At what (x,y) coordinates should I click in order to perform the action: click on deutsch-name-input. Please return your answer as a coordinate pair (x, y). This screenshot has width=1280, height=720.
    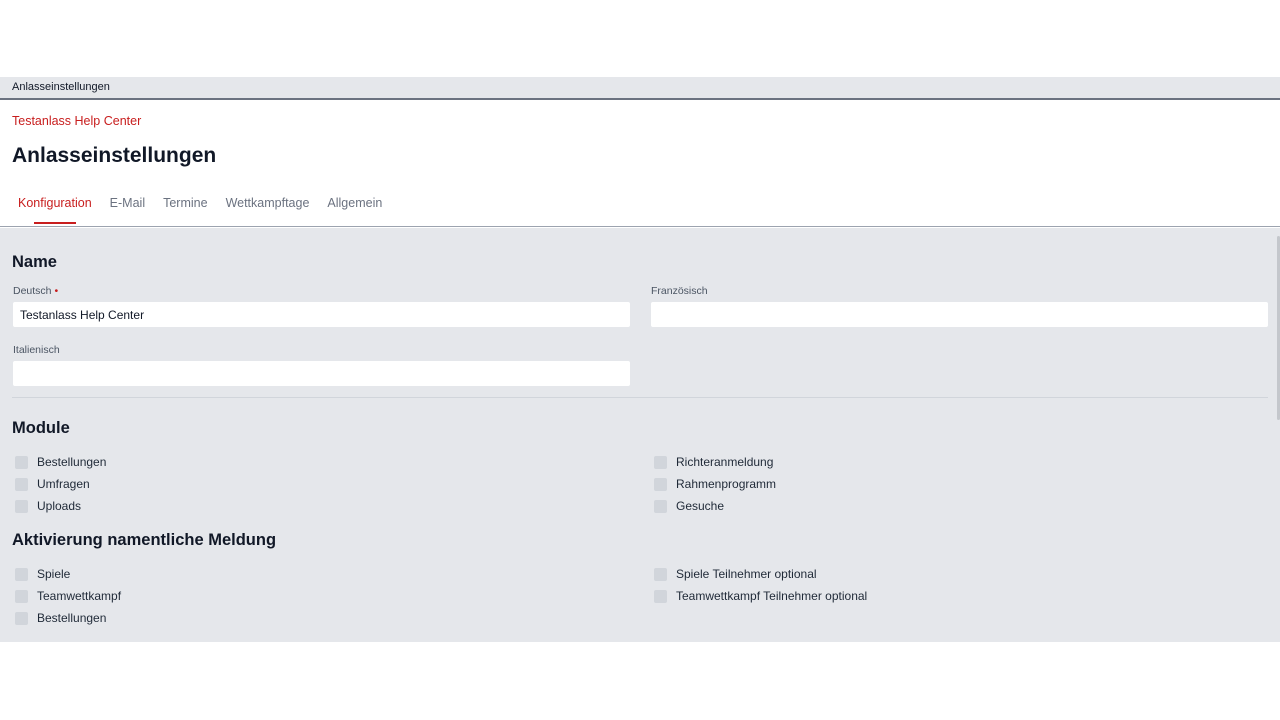
    Looking at the image, I should click on (321, 314).